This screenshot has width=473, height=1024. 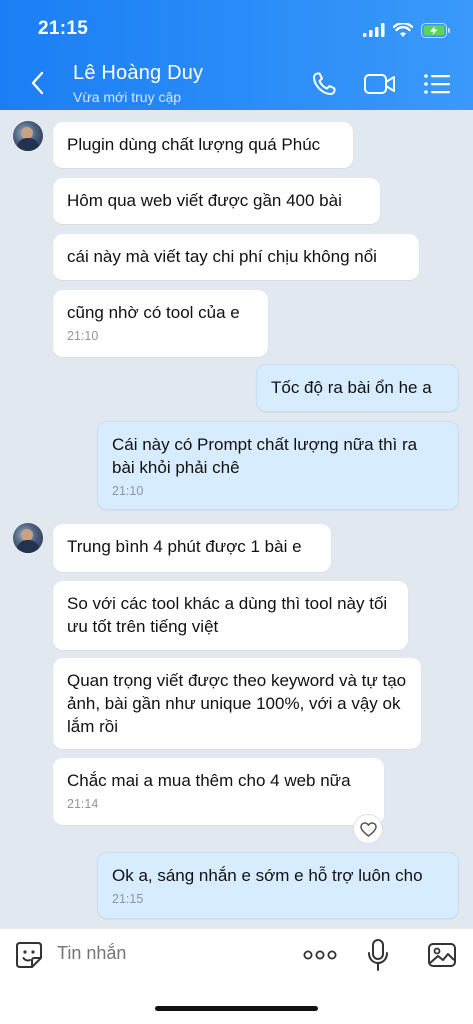 What do you see at coordinates (209, 780) in the screenshot?
I see `message-text: Chắc mai a mua thêm cho 4 web nữa` at bounding box center [209, 780].